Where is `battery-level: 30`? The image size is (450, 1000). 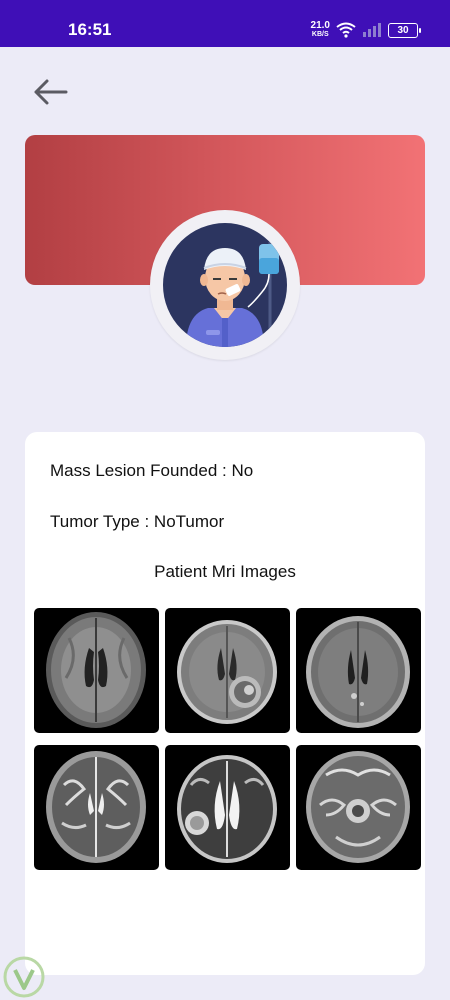
battery-level: 30 is located at coordinates (403, 30).